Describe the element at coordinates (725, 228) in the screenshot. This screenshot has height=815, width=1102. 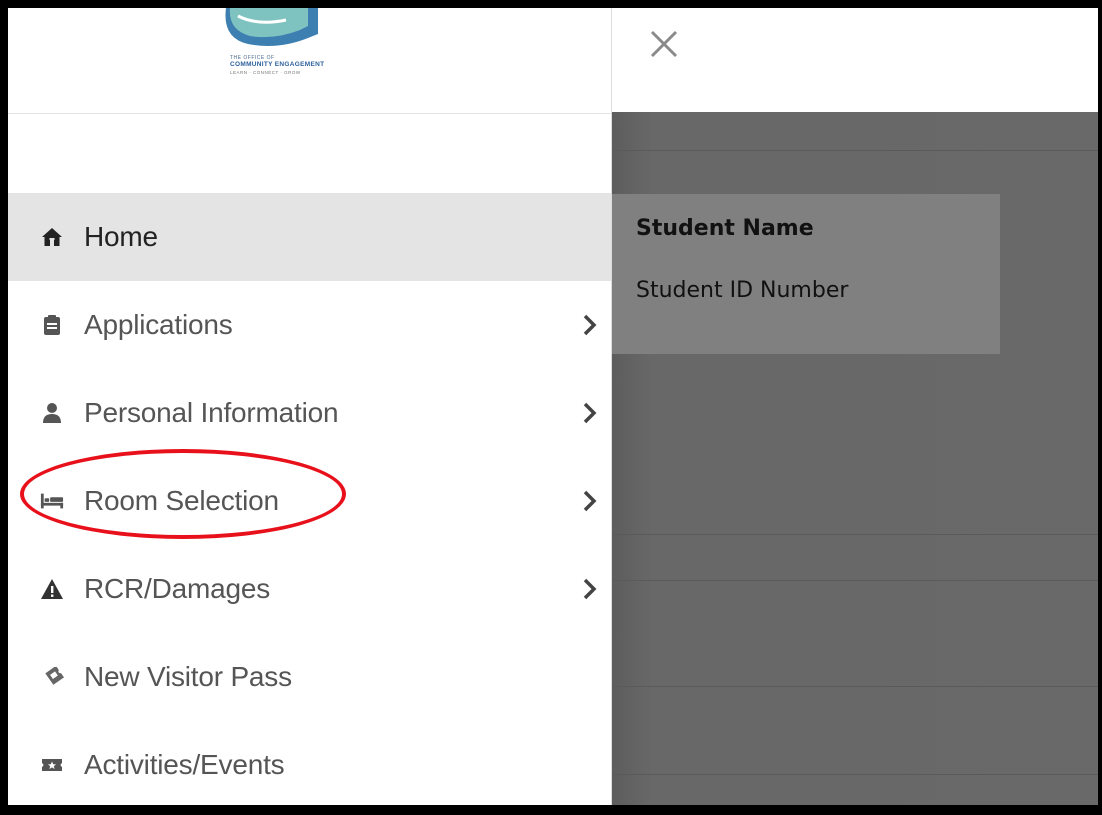
I see `student-name-label: Student Name` at that location.